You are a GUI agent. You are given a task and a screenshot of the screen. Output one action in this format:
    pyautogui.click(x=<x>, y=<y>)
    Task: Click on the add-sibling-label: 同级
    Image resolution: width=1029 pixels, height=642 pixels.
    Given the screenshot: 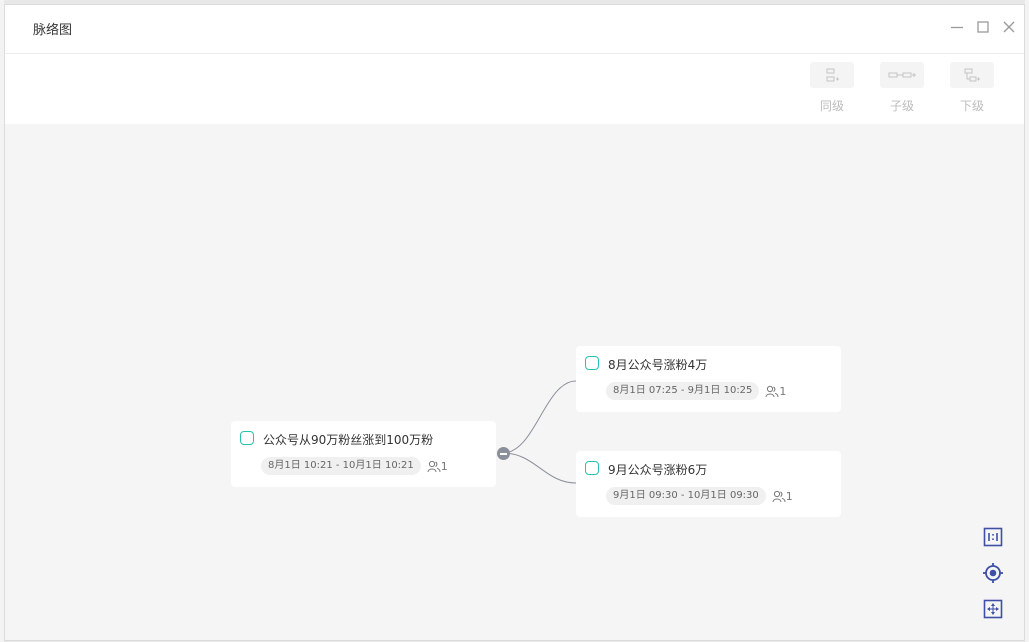 What is the action you would take?
    pyautogui.click(x=831, y=106)
    